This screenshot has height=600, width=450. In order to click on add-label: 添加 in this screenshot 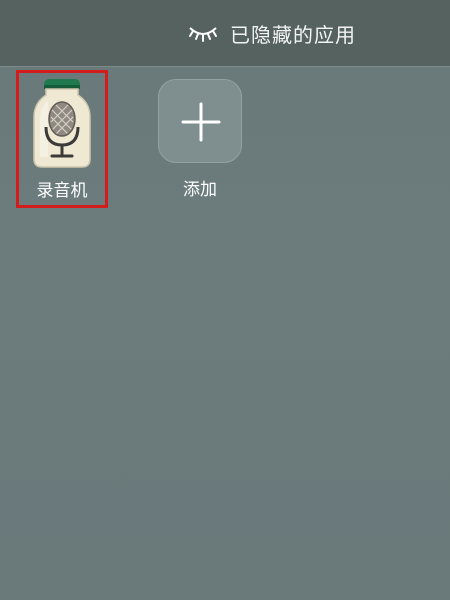, I will do `click(200, 190)`.